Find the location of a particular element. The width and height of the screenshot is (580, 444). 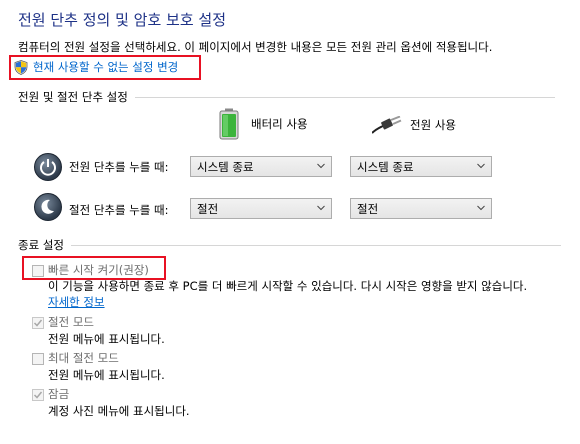

sleep-button-plugged-value: 절전 is located at coordinates (368, 208).